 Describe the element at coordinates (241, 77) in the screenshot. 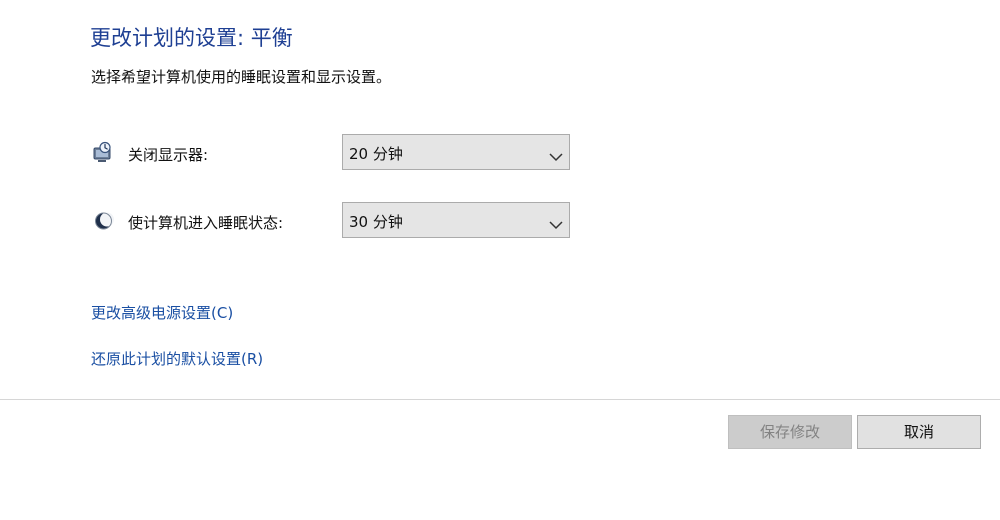

I see `page-subtitle: 选择希望计算机使用的睡眠设置和显示设置。` at that location.